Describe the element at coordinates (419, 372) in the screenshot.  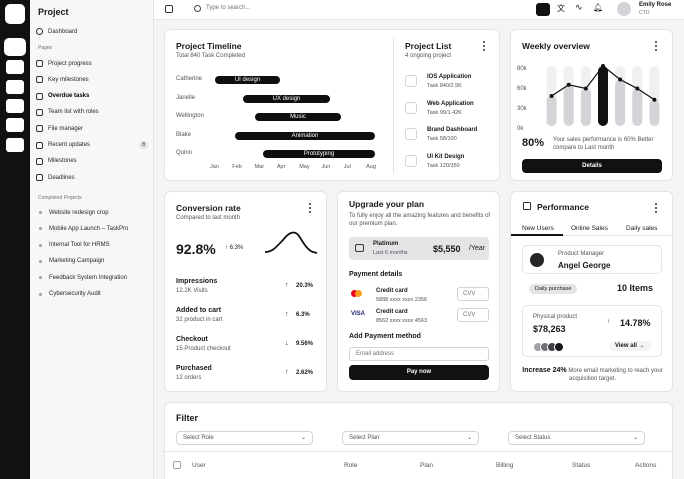
I see `pay-now-button: Pay now` at that location.